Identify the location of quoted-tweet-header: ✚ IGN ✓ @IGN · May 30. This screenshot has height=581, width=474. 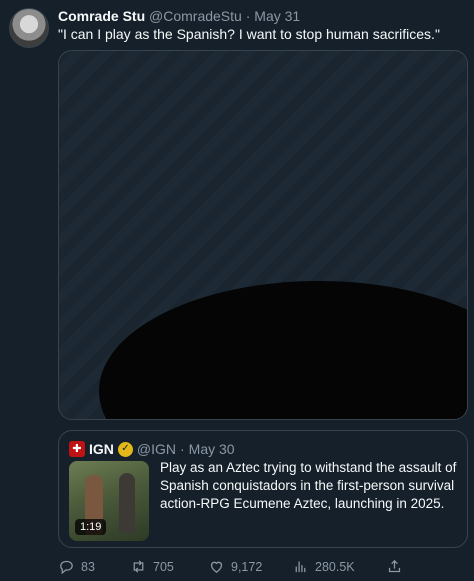
(152, 449).